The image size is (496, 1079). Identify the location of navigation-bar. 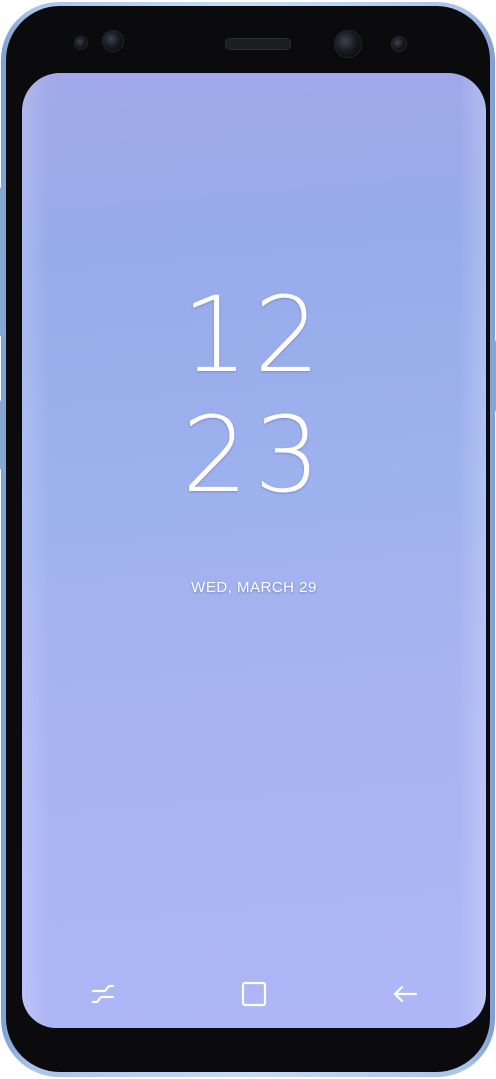
(254, 993).